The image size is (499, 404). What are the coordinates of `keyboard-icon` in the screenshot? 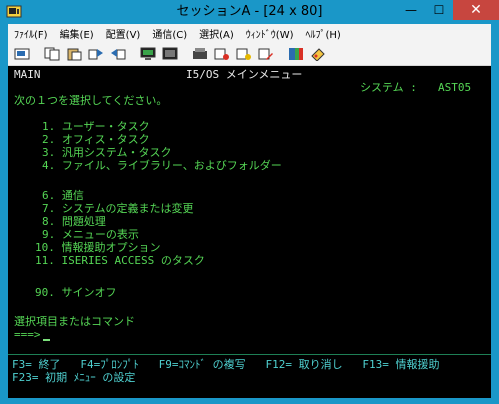 It's located at (170, 53).